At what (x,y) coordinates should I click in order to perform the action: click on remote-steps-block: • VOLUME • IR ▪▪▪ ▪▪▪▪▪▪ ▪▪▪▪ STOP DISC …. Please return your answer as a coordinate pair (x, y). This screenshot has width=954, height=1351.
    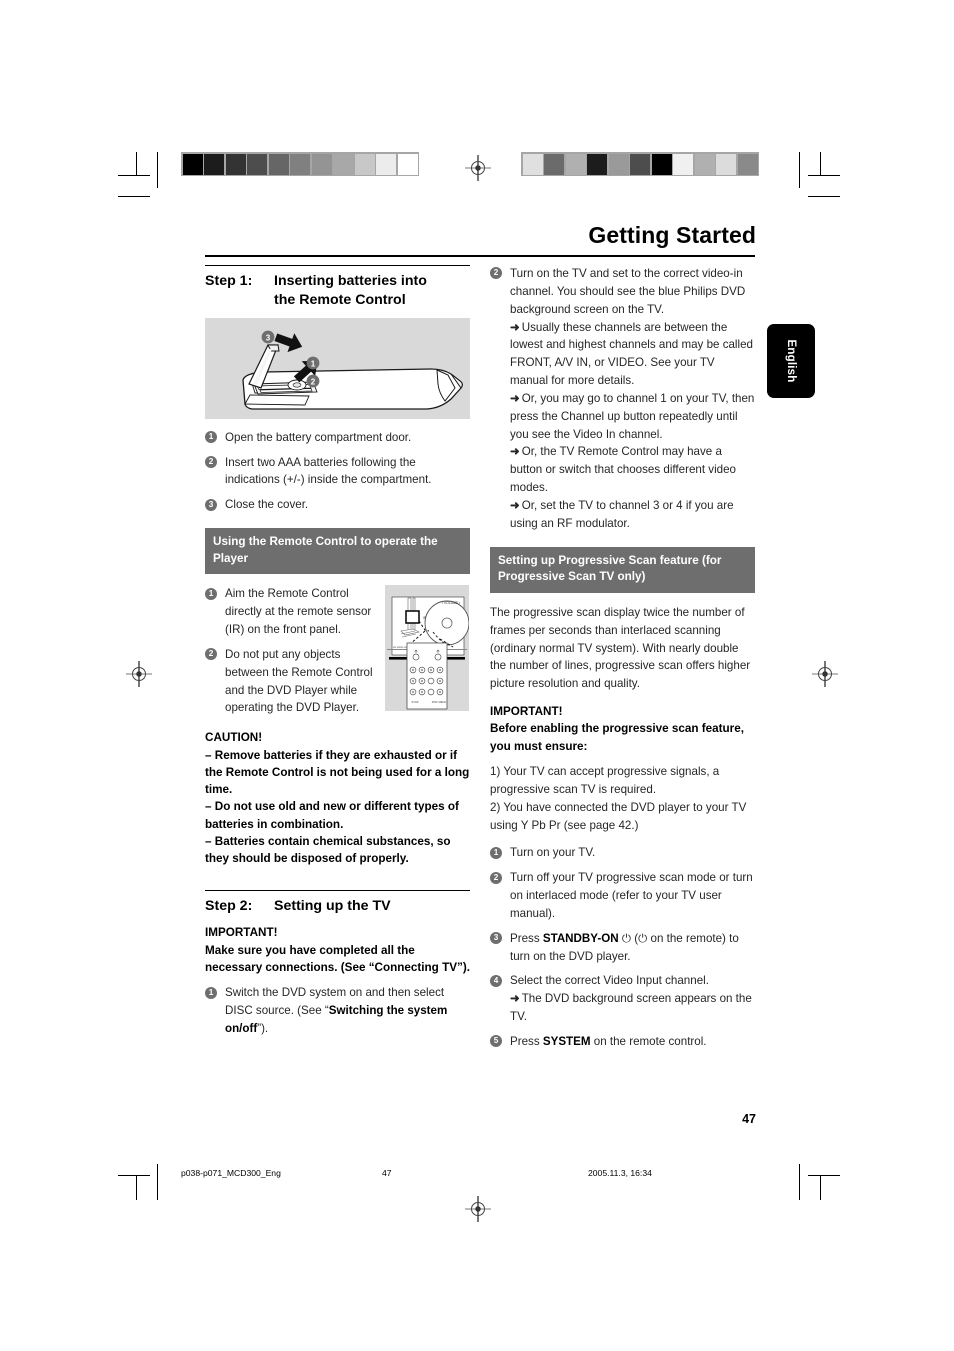
    Looking at the image, I should click on (337, 651).